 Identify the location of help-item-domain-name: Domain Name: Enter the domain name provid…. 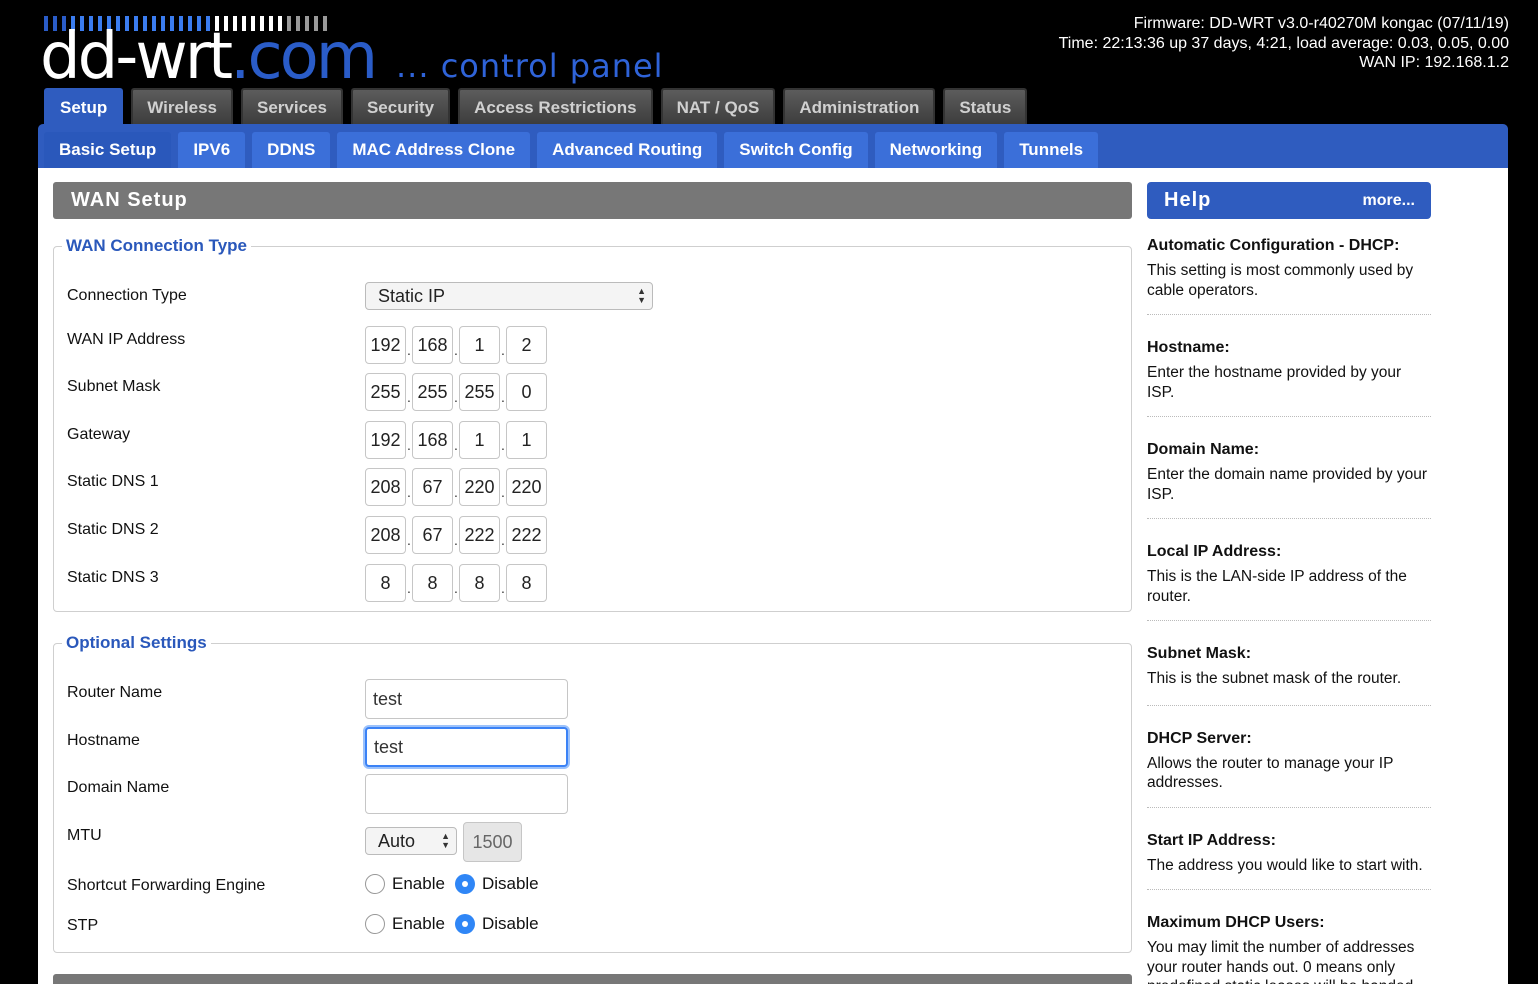
(1289, 468).